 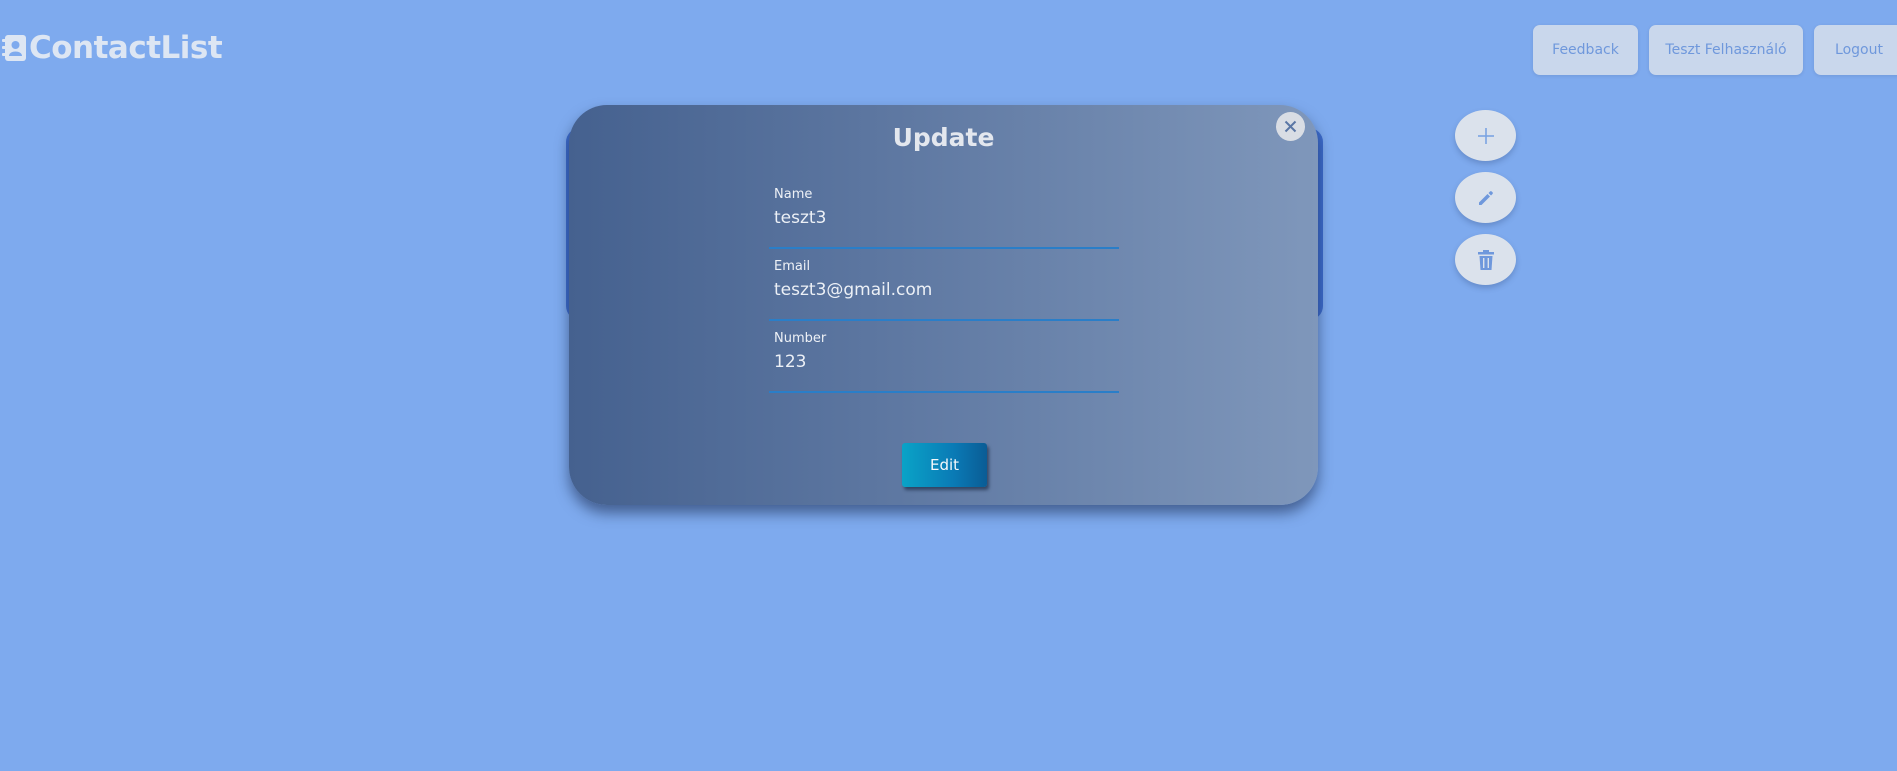 What do you see at coordinates (793, 194) in the screenshot?
I see `name-label: Name` at bounding box center [793, 194].